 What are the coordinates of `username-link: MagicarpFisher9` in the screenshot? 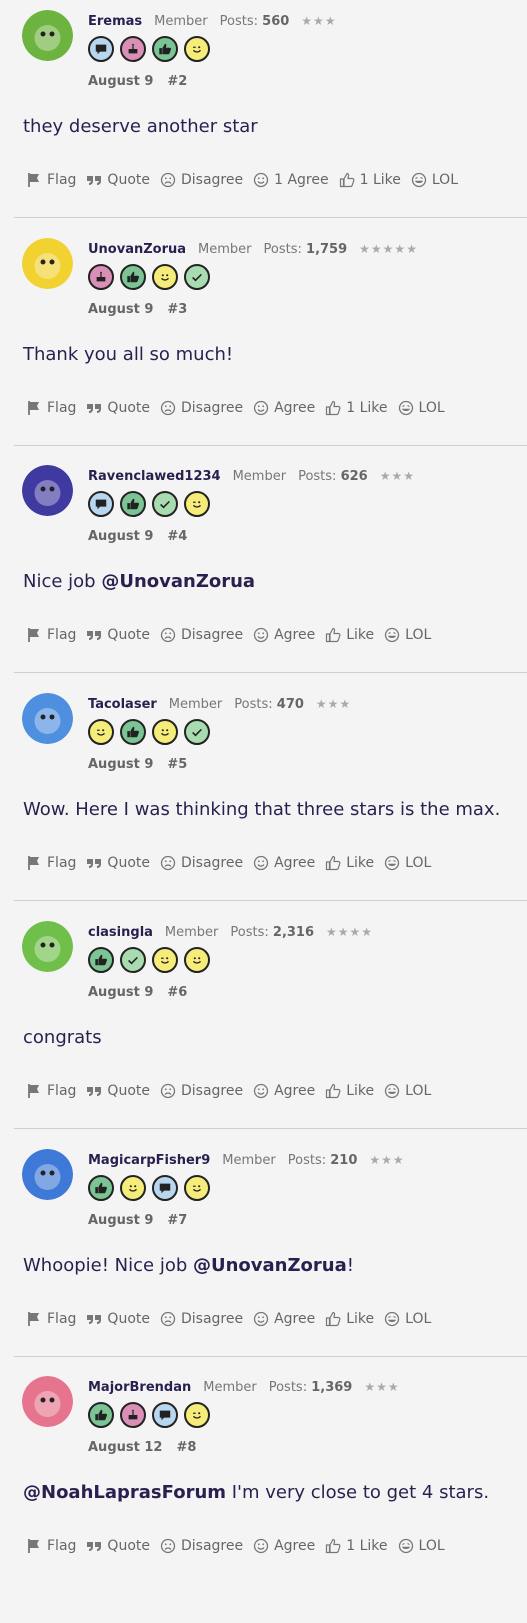 It's located at (149, 1160).